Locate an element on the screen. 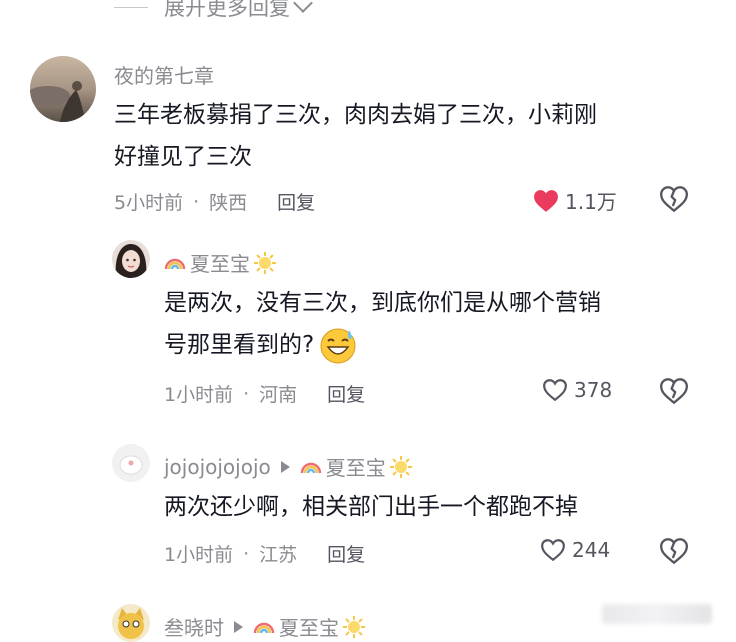 This screenshot has width=736, height=642. comment-text: 三年老板募捐了三次，肉肉去娟了三次，小莉刚 好撞见了三次 is located at coordinates (414, 136).